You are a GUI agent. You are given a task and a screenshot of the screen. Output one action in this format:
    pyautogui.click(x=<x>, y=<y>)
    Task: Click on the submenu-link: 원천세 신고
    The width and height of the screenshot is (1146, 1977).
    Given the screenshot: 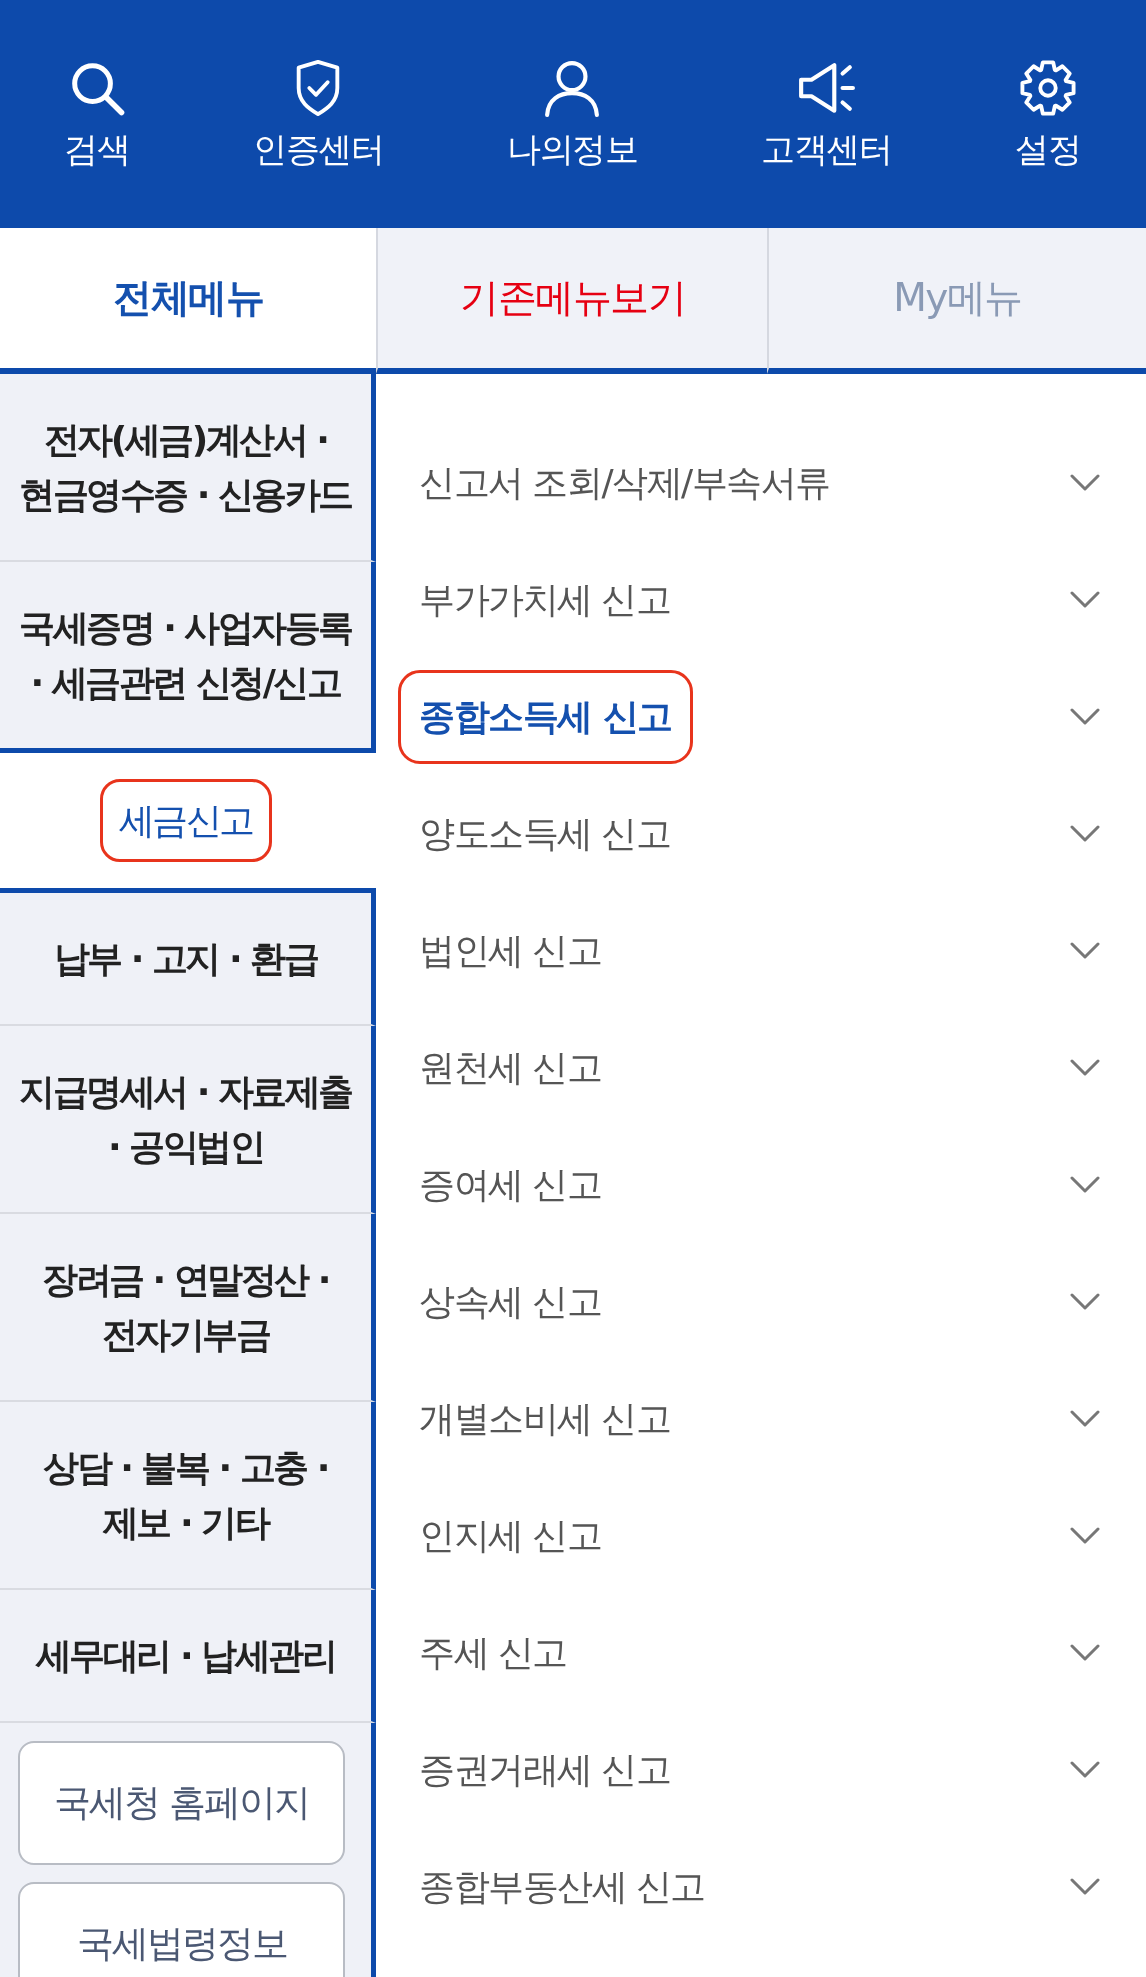 What is the action you would take?
    pyautogui.click(x=510, y=1067)
    